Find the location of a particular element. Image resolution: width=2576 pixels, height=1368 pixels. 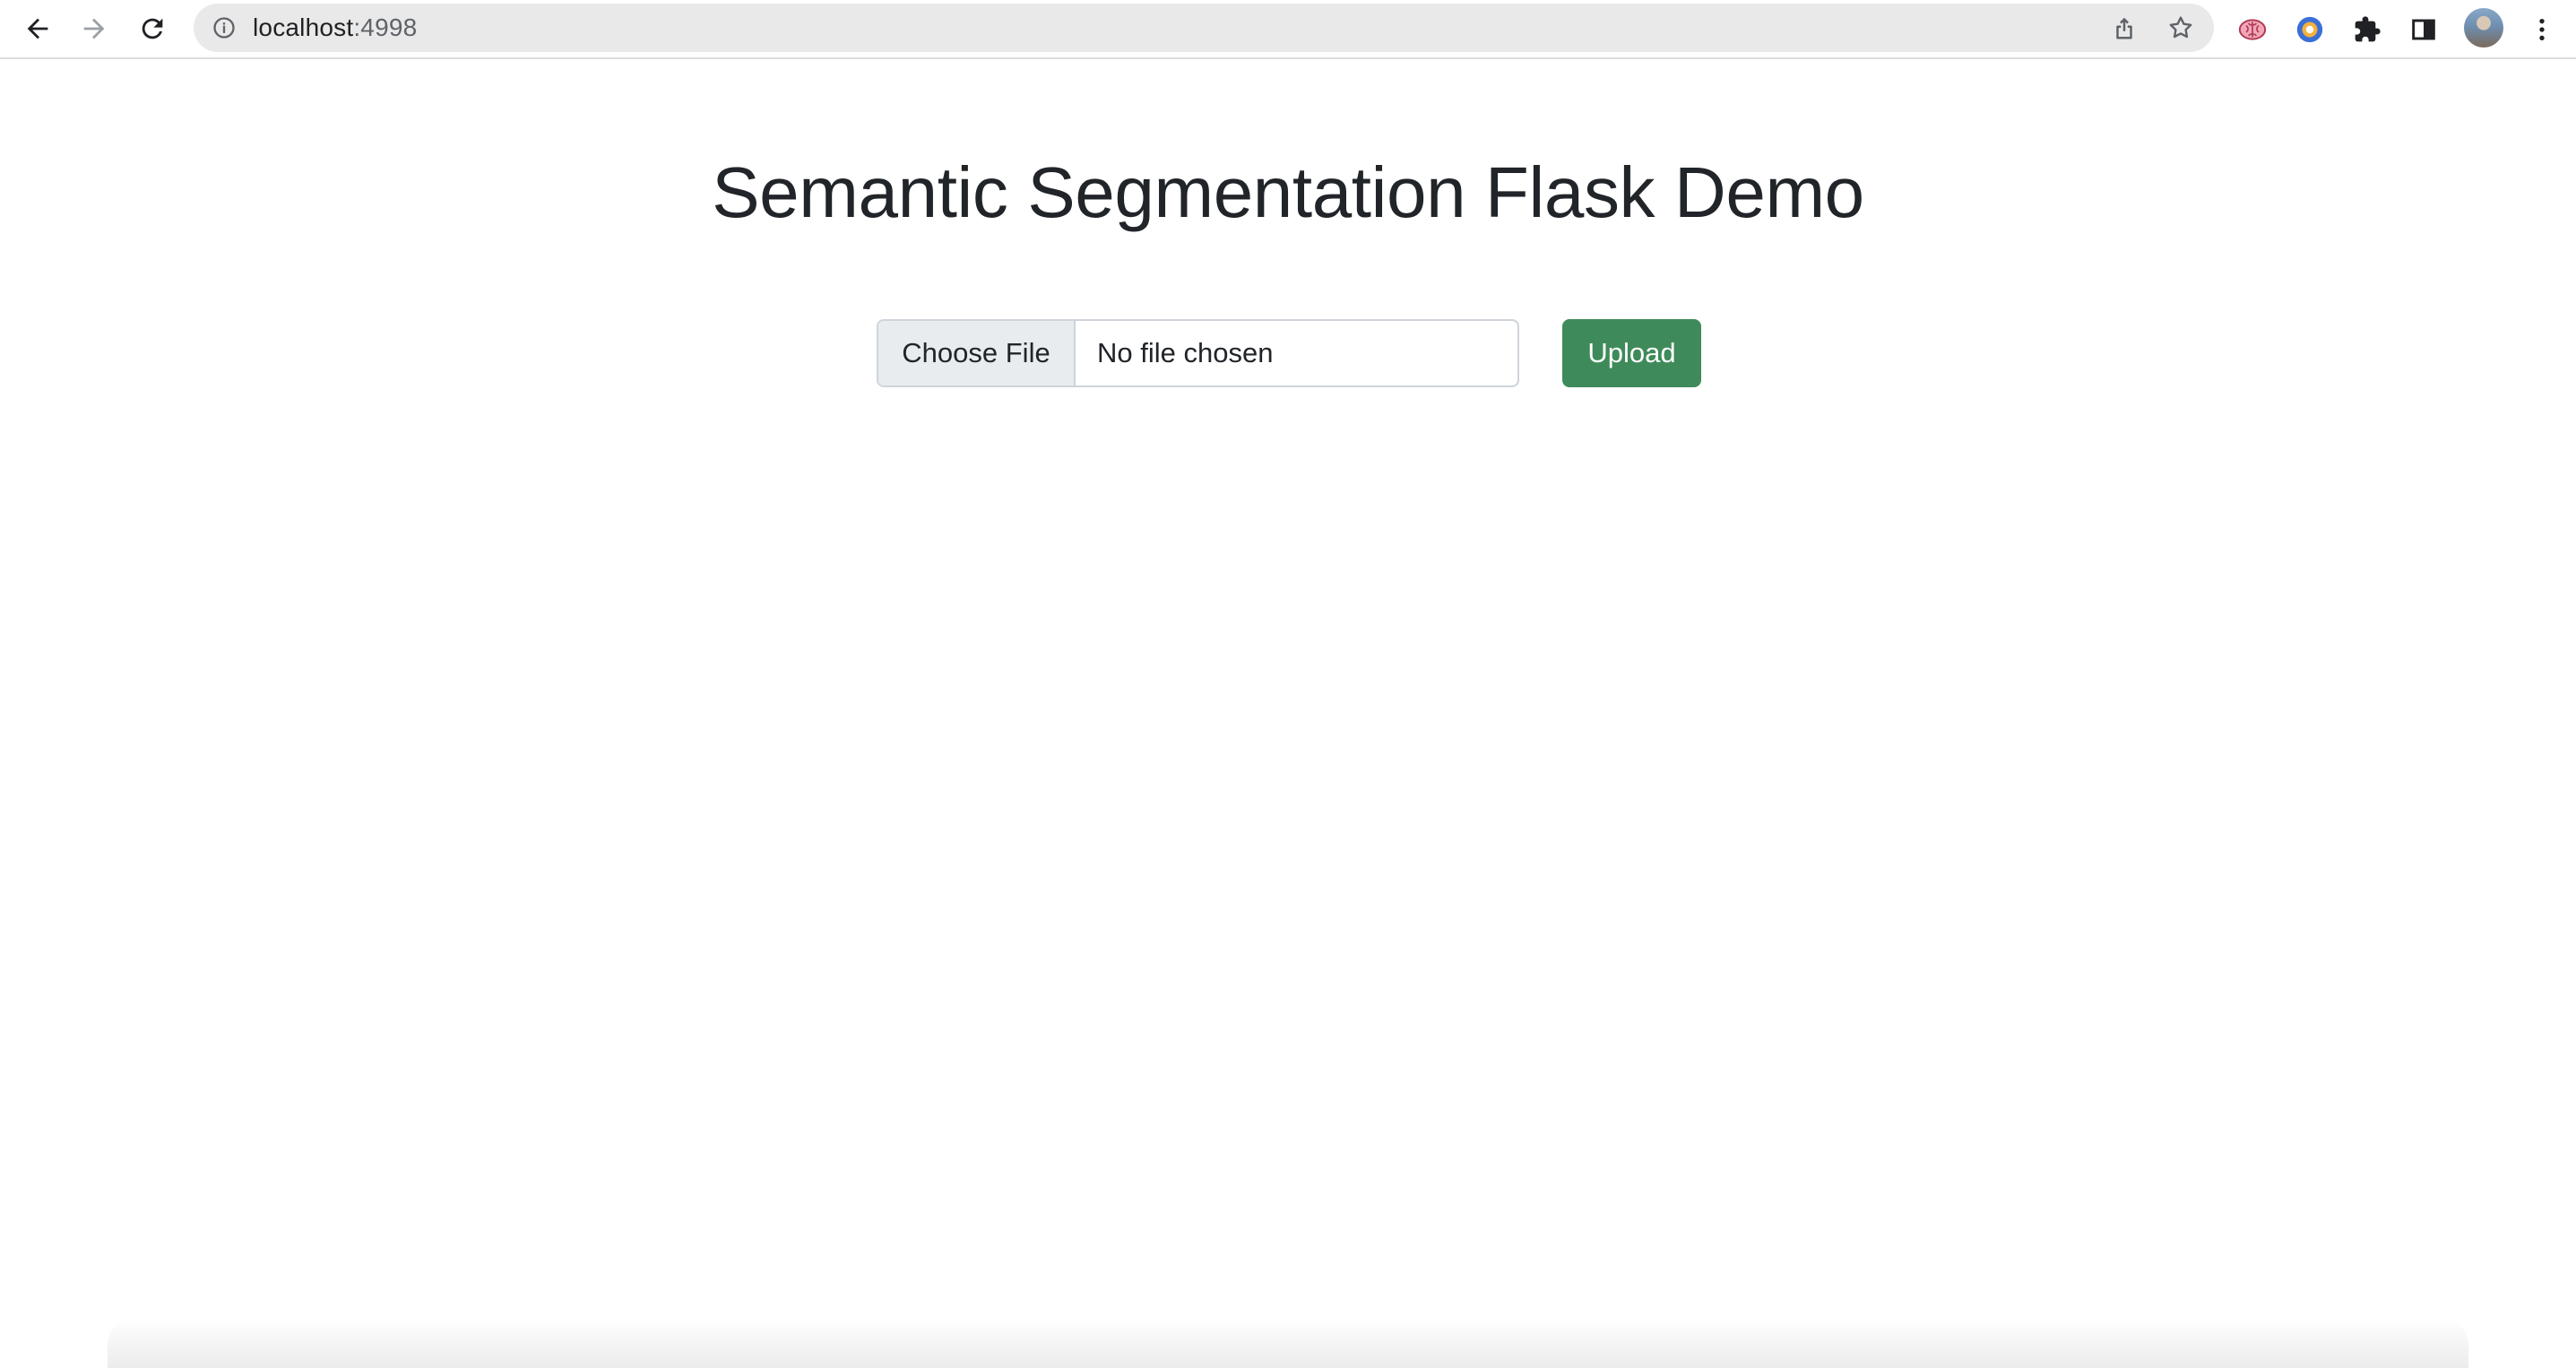

forward-button is located at coordinates (94, 28).